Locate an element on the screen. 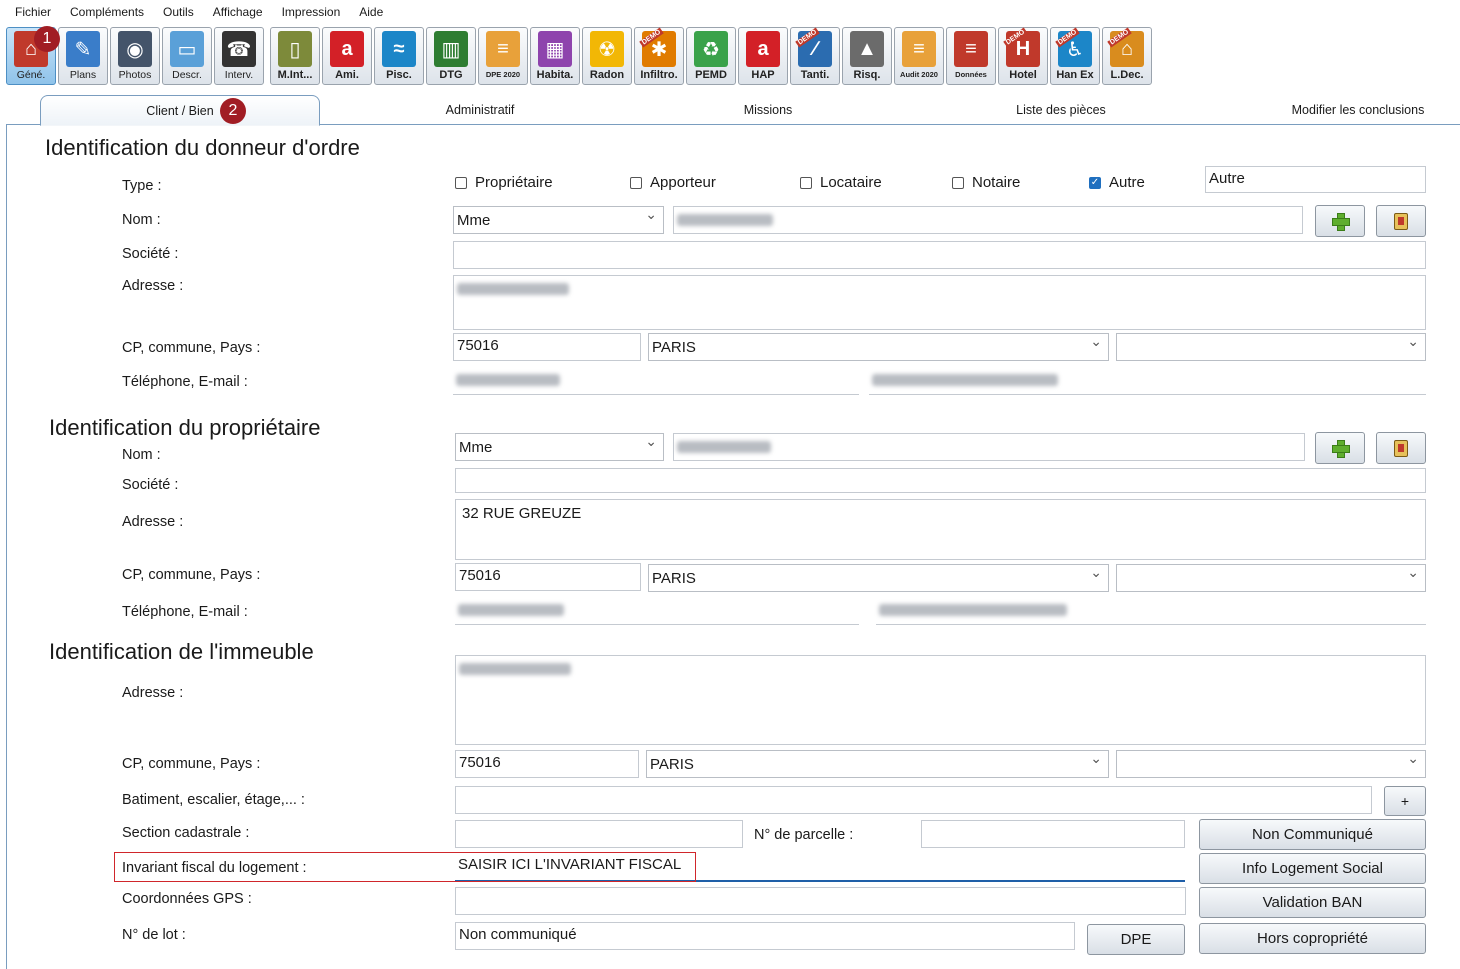 The width and height of the screenshot is (1460, 969). menu-fichier: Fichier is located at coordinates (33, 12).